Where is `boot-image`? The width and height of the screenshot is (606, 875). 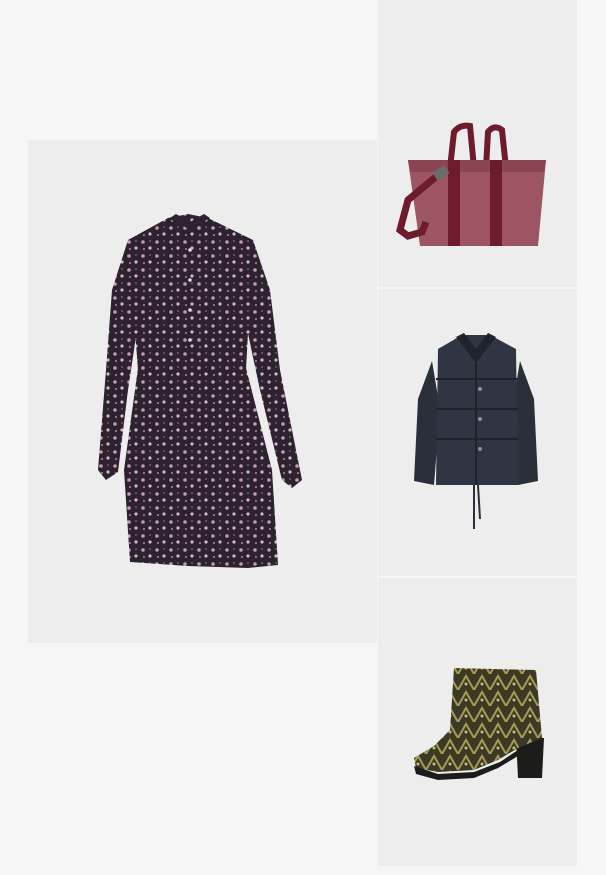
boot-image is located at coordinates (477, 722).